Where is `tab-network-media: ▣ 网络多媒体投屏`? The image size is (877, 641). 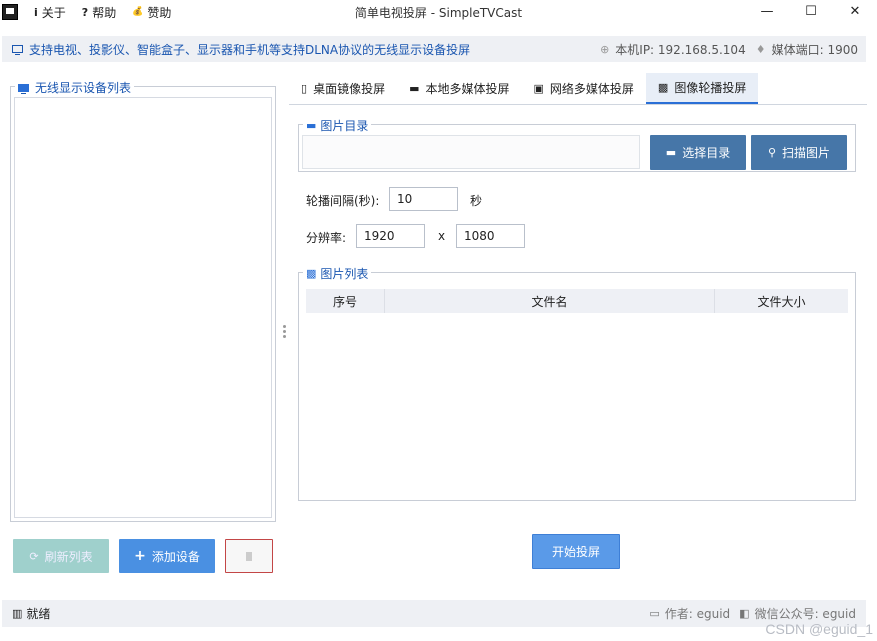 tab-network-media: ▣ 网络多媒体投屏 is located at coordinates (584, 88).